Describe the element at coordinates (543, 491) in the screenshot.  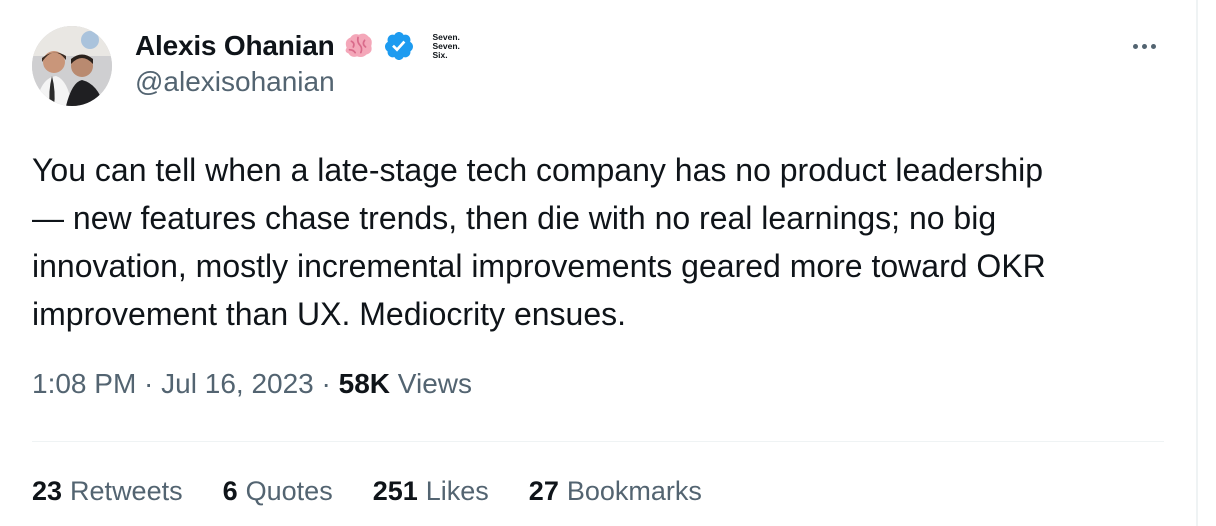
I see `bookmarks-count: 27` at that location.